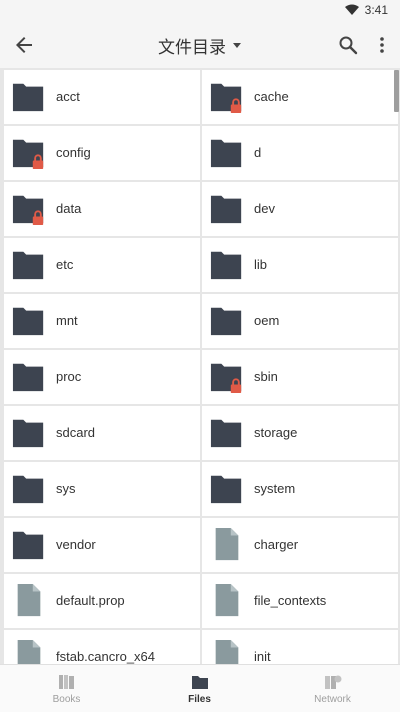  What do you see at coordinates (266, 376) in the screenshot?
I see `file-name: sbin` at bounding box center [266, 376].